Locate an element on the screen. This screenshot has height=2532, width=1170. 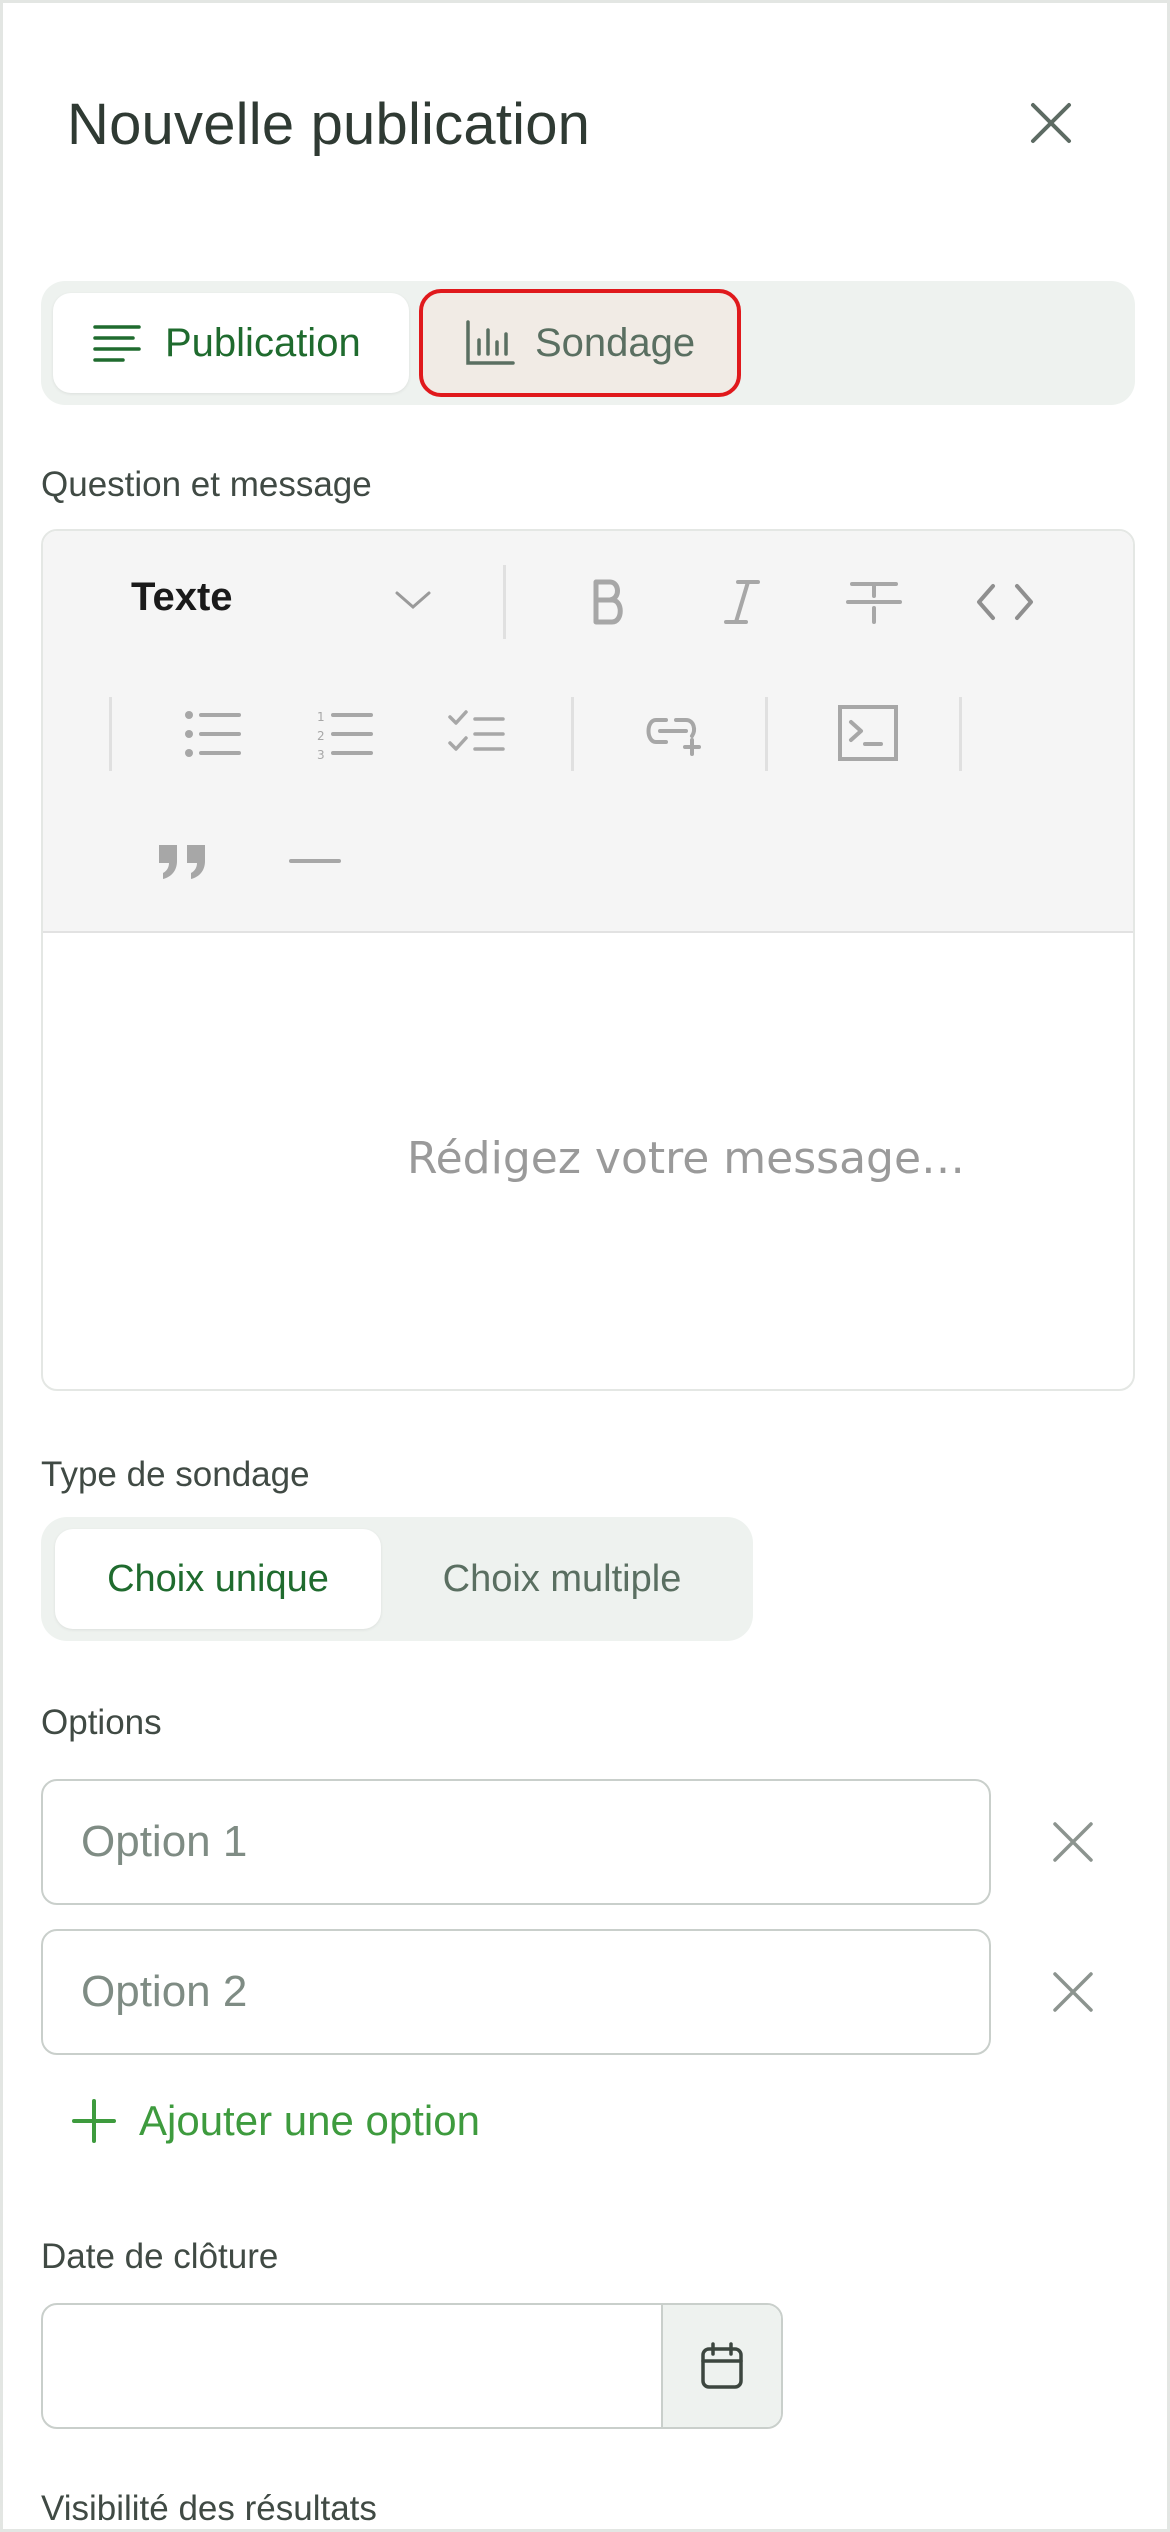
poll-type-multiple: Choix multiple is located at coordinates (562, 1579).